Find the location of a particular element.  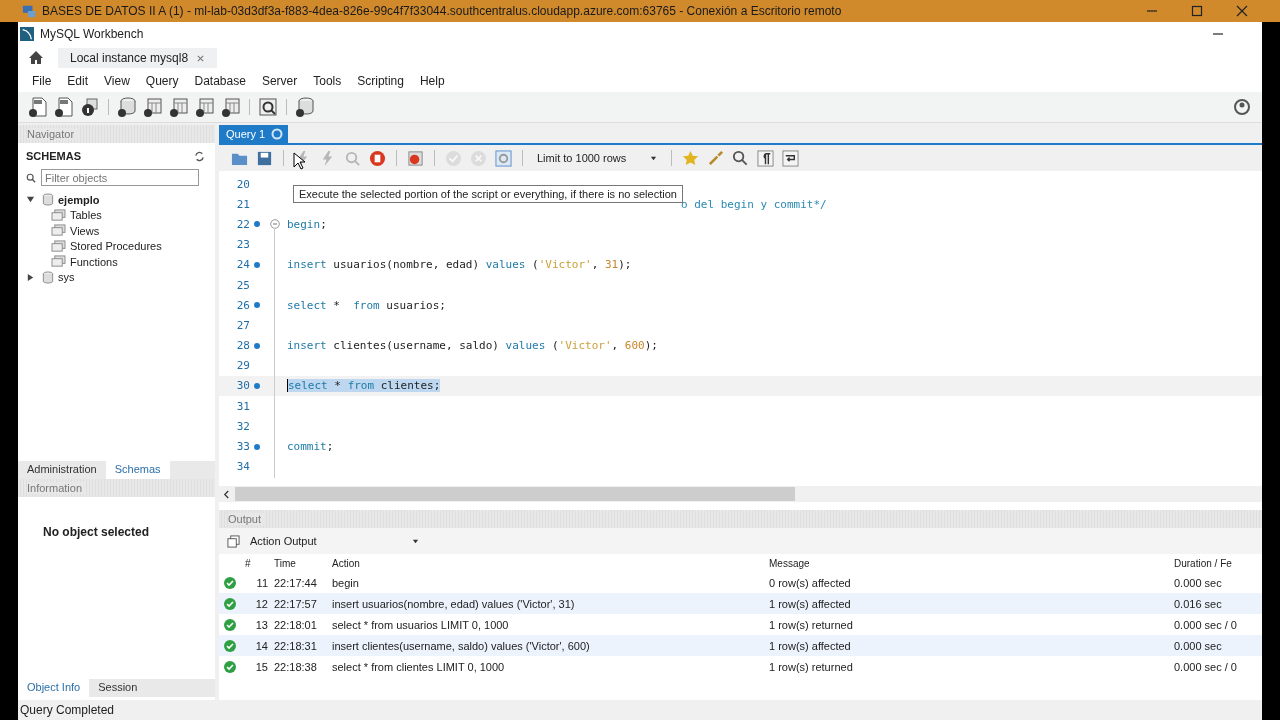

view-icon is located at coordinates (179, 107).